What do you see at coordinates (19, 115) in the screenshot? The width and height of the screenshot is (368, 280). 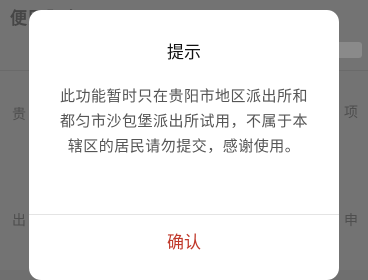 I see `background-text-fragment: 贵` at bounding box center [19, 115].